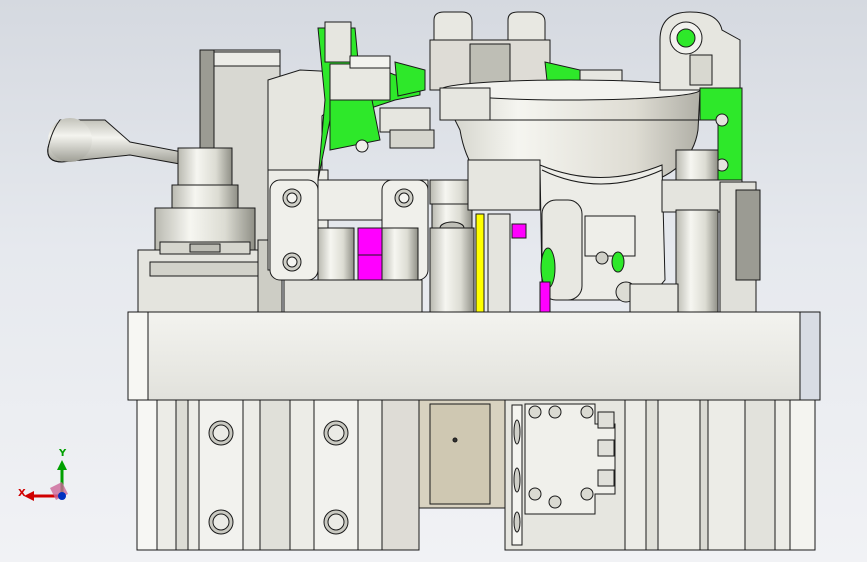 Image resolution: width=867 pixels, height=562 pixels. What do you see at coordinates (474, 356) in the screenshot?
I see `main-base-plate` at bounding box center [474, 356].